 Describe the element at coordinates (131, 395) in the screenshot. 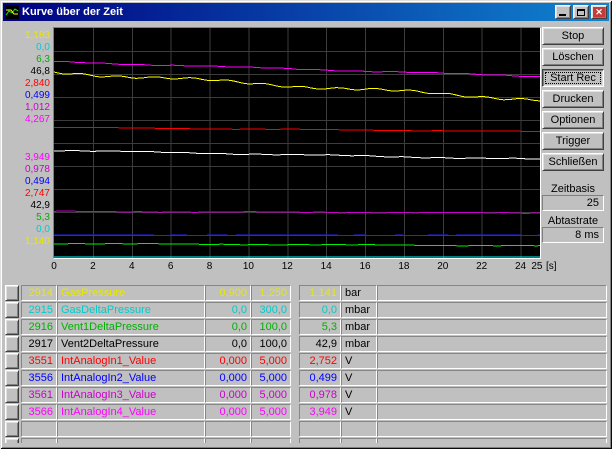

I see `cell-channel-name: IntAnalogIn3_Value` at that location.